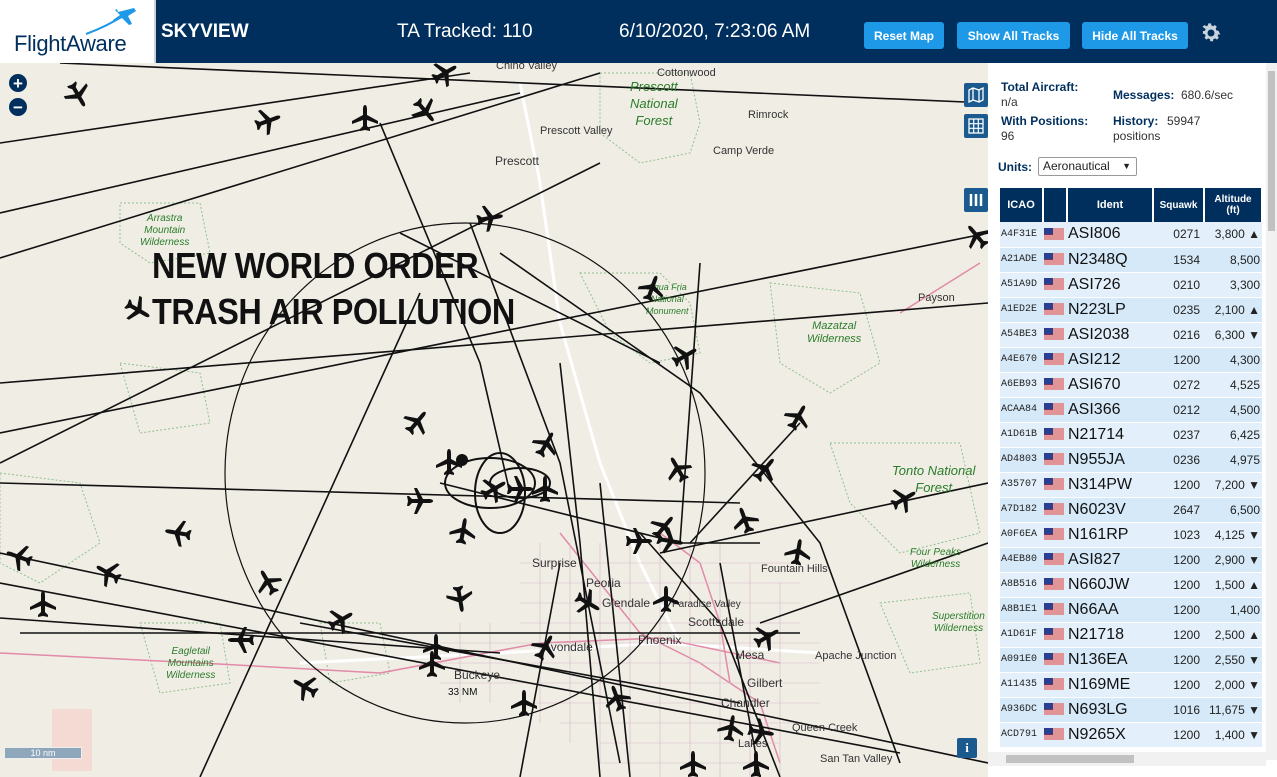 The image size is (1277, 777). Describe the element at coordinates (1131, 310) in the screenshot. I see `table-row: A1ED2E N223LP 0235 2,100 ▲` at that location.